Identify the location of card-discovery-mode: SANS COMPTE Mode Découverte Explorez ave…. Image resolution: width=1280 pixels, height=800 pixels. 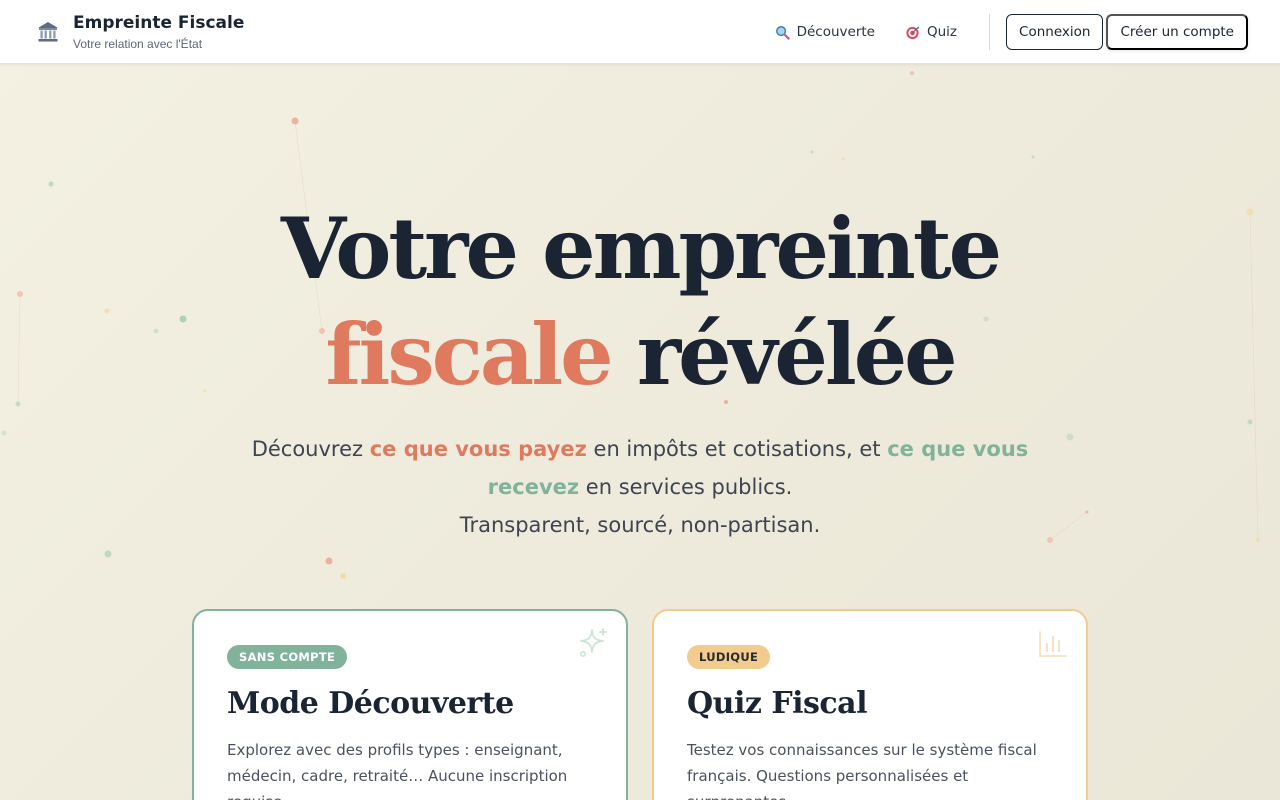
(410, 704).